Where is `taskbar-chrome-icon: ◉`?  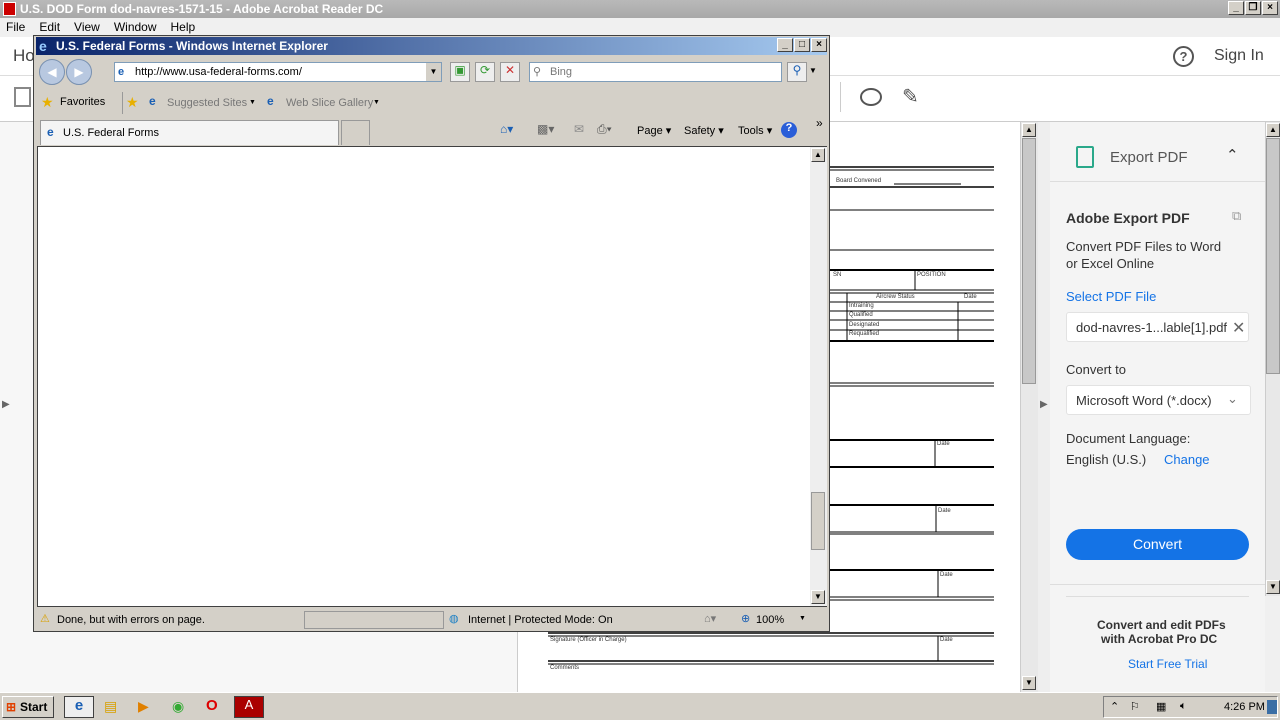 taskbar-chrome-icon: ◉ is located at coordinates (178, 706).